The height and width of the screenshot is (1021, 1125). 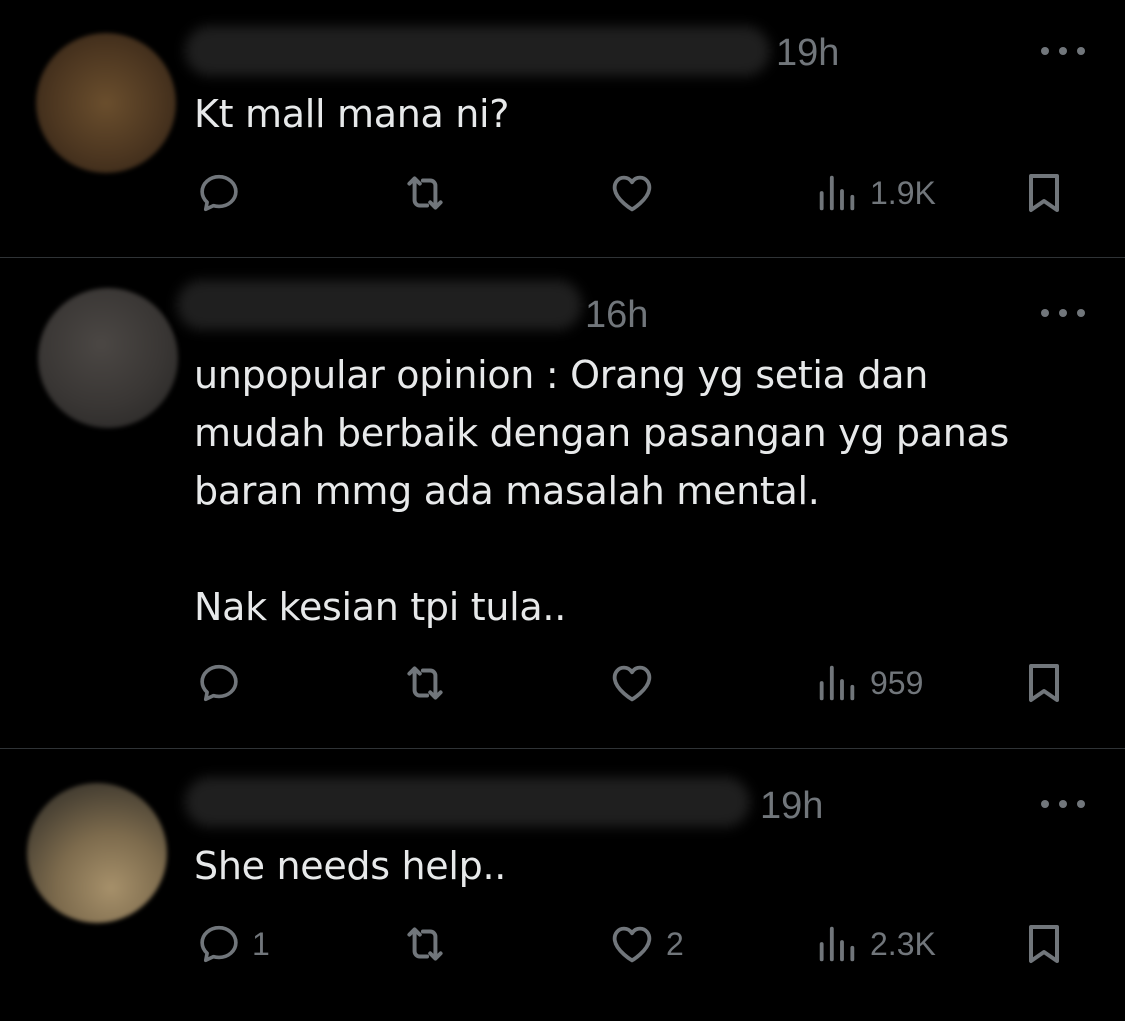 What do you see at coordinates (903, 943) in the screenshot?
I see `view-count: 2.3K` at bounding box center [903, 943].